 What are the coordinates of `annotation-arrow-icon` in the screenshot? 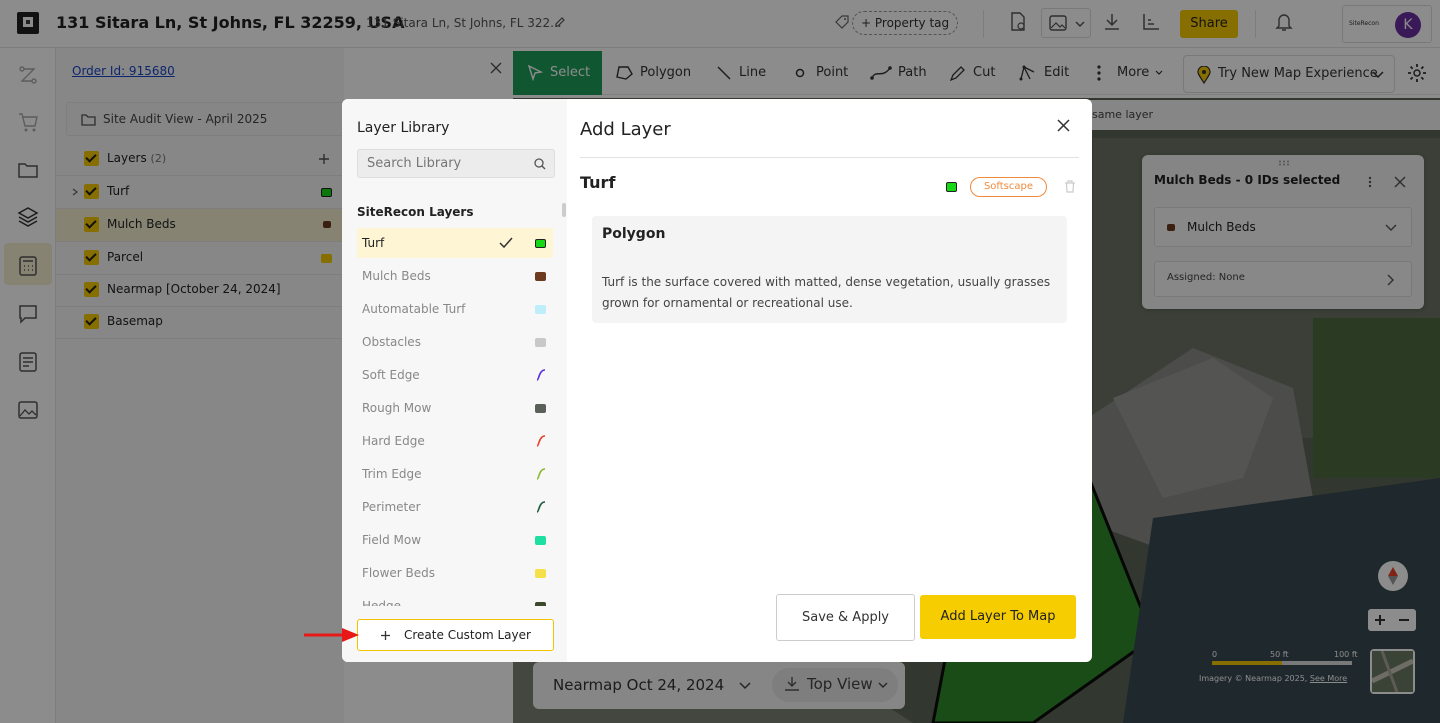 It's located at (332, 635).